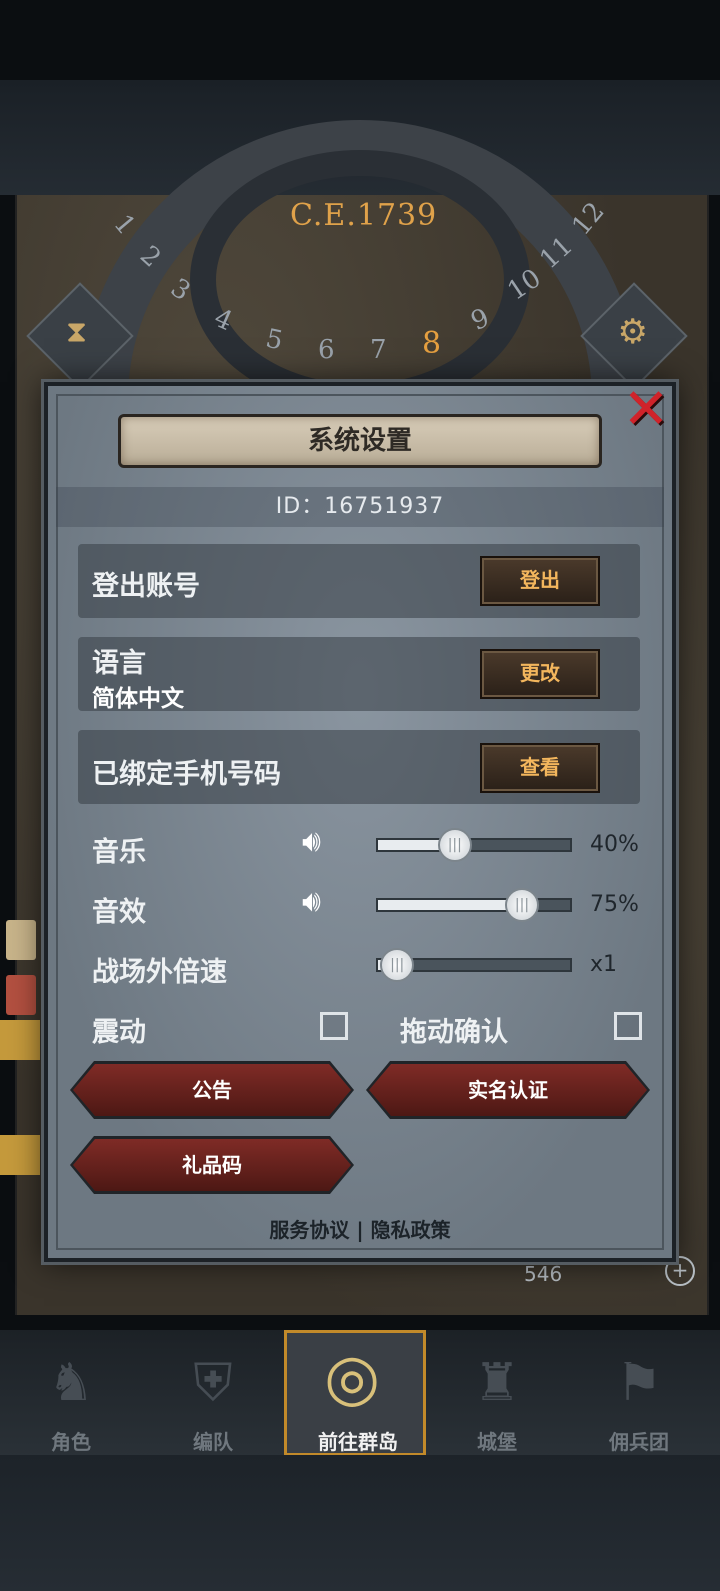 This screenshot has height=1591, width=720. What do you see at coordinates (71, 1442) in the screenshot?
I see `nav-label: 角色` at bounding box center [71, 1442].